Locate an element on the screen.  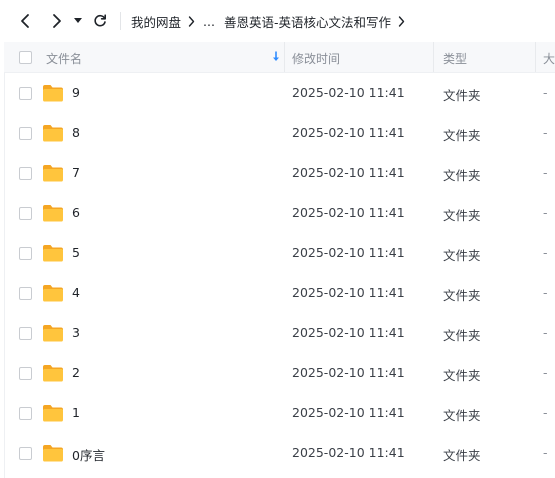
refresh-icon is located at coordinates (100, 20).